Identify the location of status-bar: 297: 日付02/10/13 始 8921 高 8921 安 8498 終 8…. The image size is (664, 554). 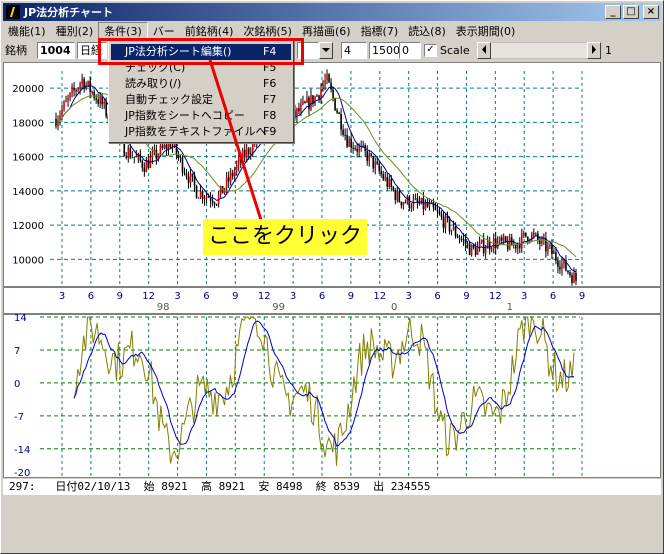
(332, 487).